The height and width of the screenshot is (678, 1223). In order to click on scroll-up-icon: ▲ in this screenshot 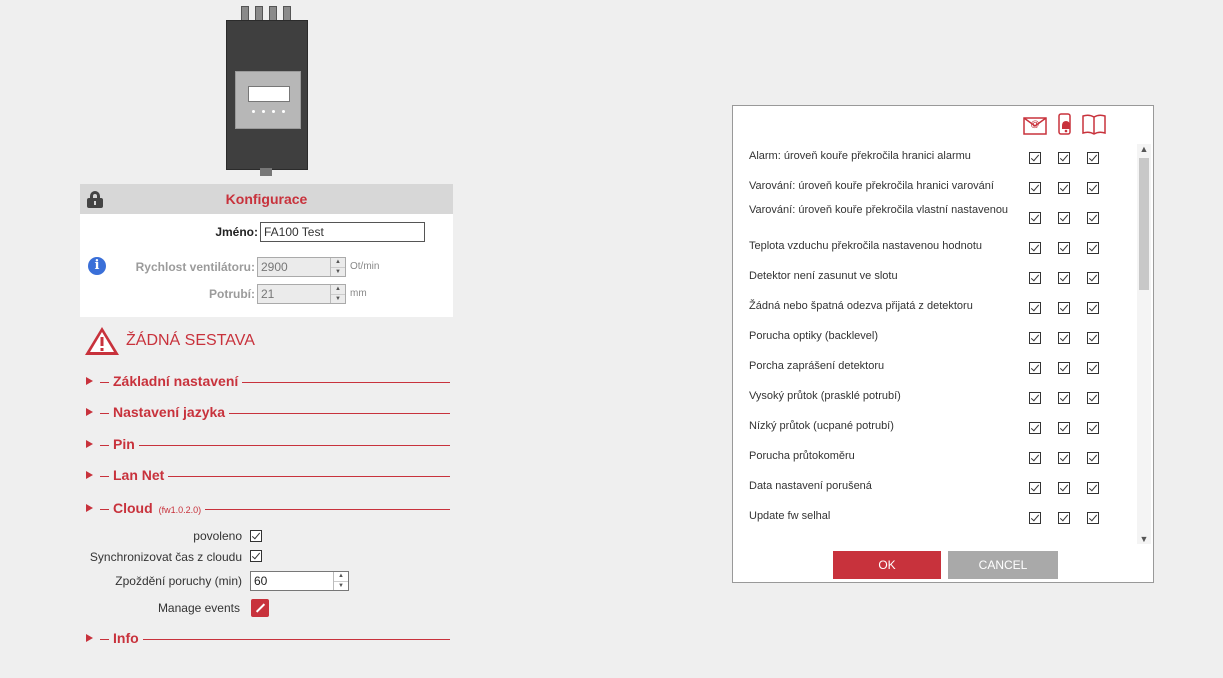, I will do `click(1144, 149)`.